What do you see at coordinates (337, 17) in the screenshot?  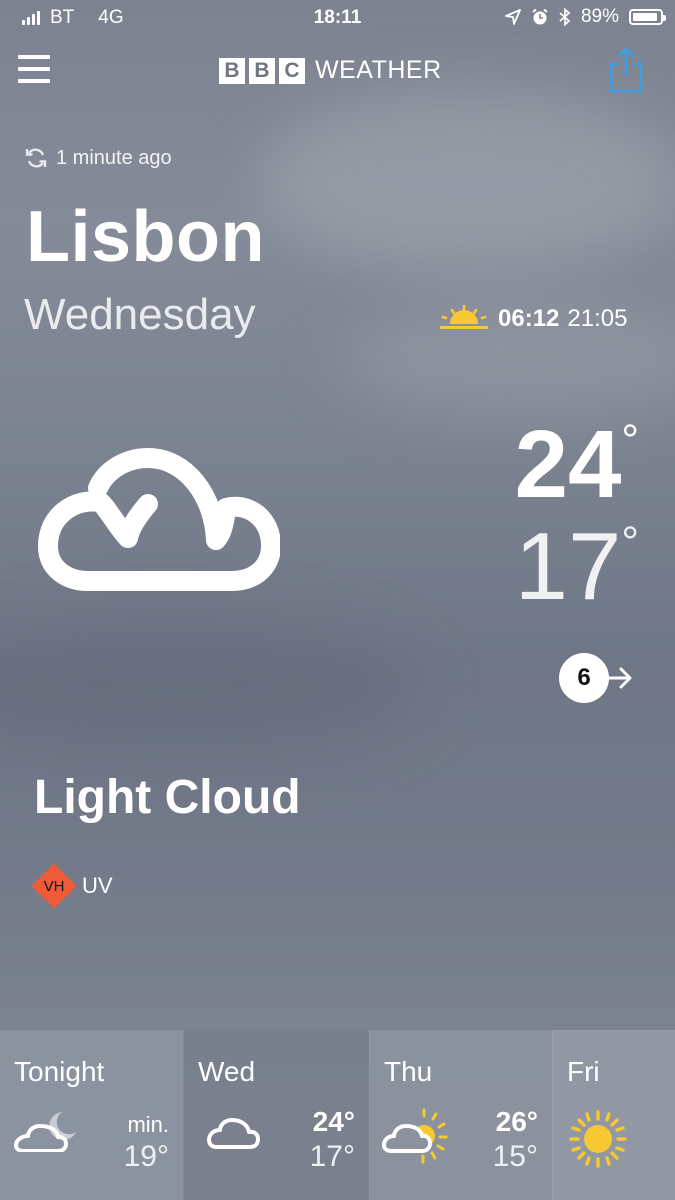 I see `status-bar: BT 4G 18:11 89%` at bounding box center [337, 17].